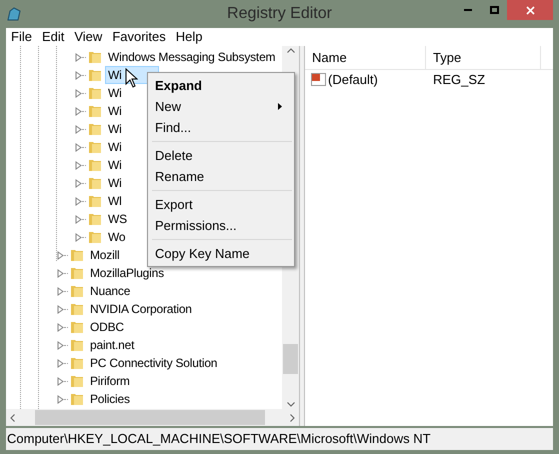 This screenshot has width=559, height=454. I want to click on window-title: Registry Editor, so click(279, 14).